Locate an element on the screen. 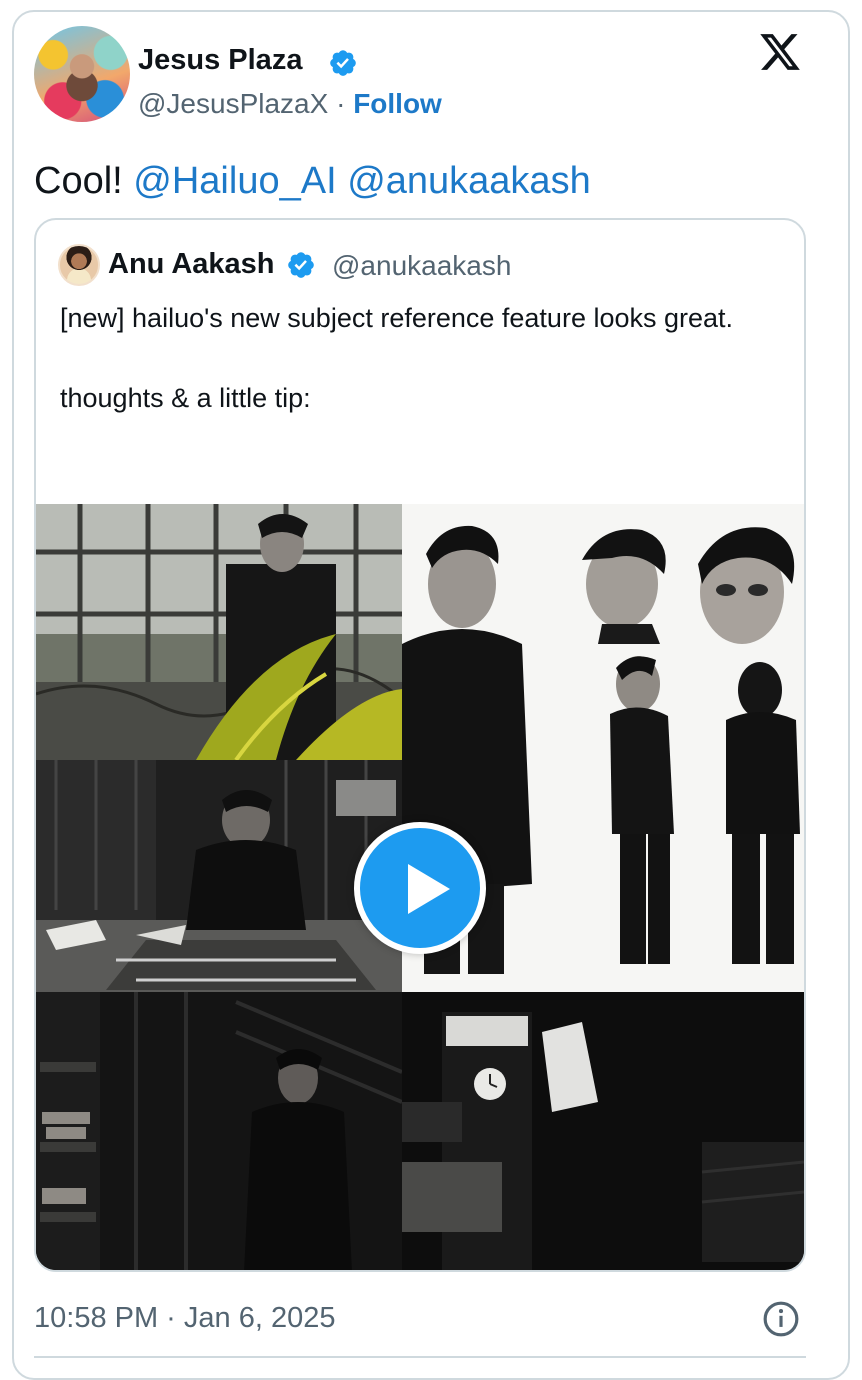 The image size is (862, 1380). author-handle-row: @JesusPlazaX · Follow is located at coordinates (290, 104).